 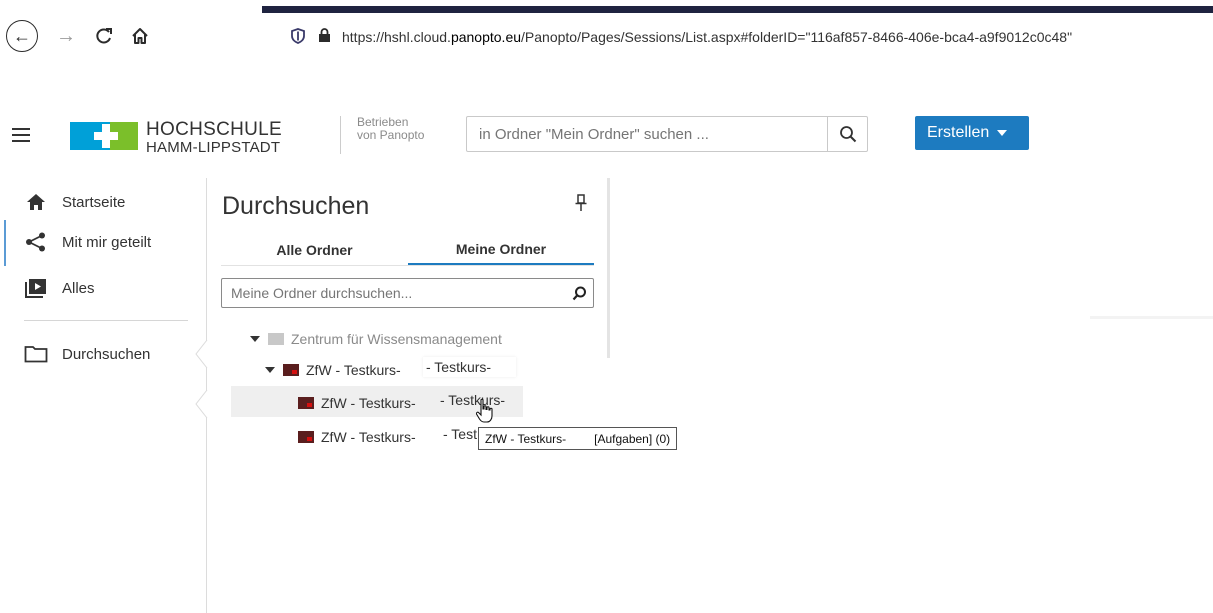 I want to click on pin-icon, so click(x=581, y=203).